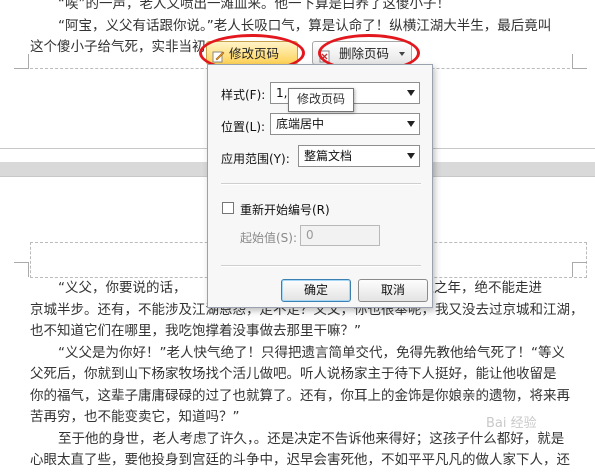  I want to click on modify-page-number-button: 修改页码, so click(252, 53).